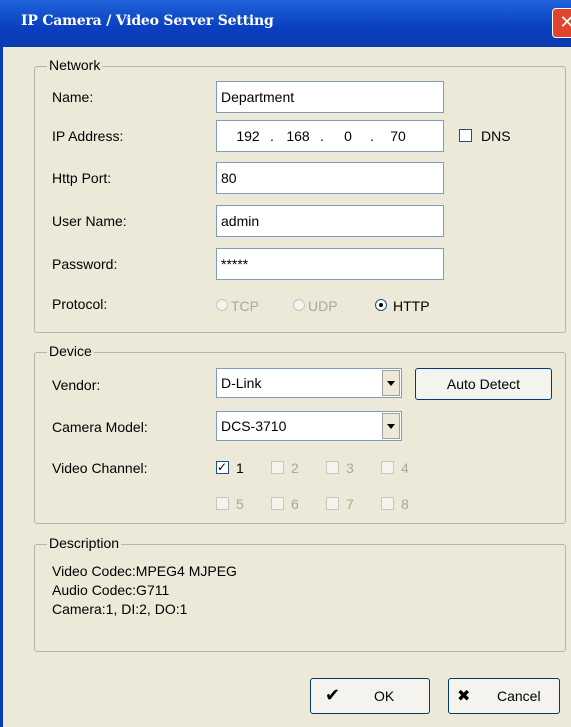  What do you see at coordinates (254, 426) in the screenshot?
I see `camera-model-value: DCS-3710` at bounding box center [254, 426].